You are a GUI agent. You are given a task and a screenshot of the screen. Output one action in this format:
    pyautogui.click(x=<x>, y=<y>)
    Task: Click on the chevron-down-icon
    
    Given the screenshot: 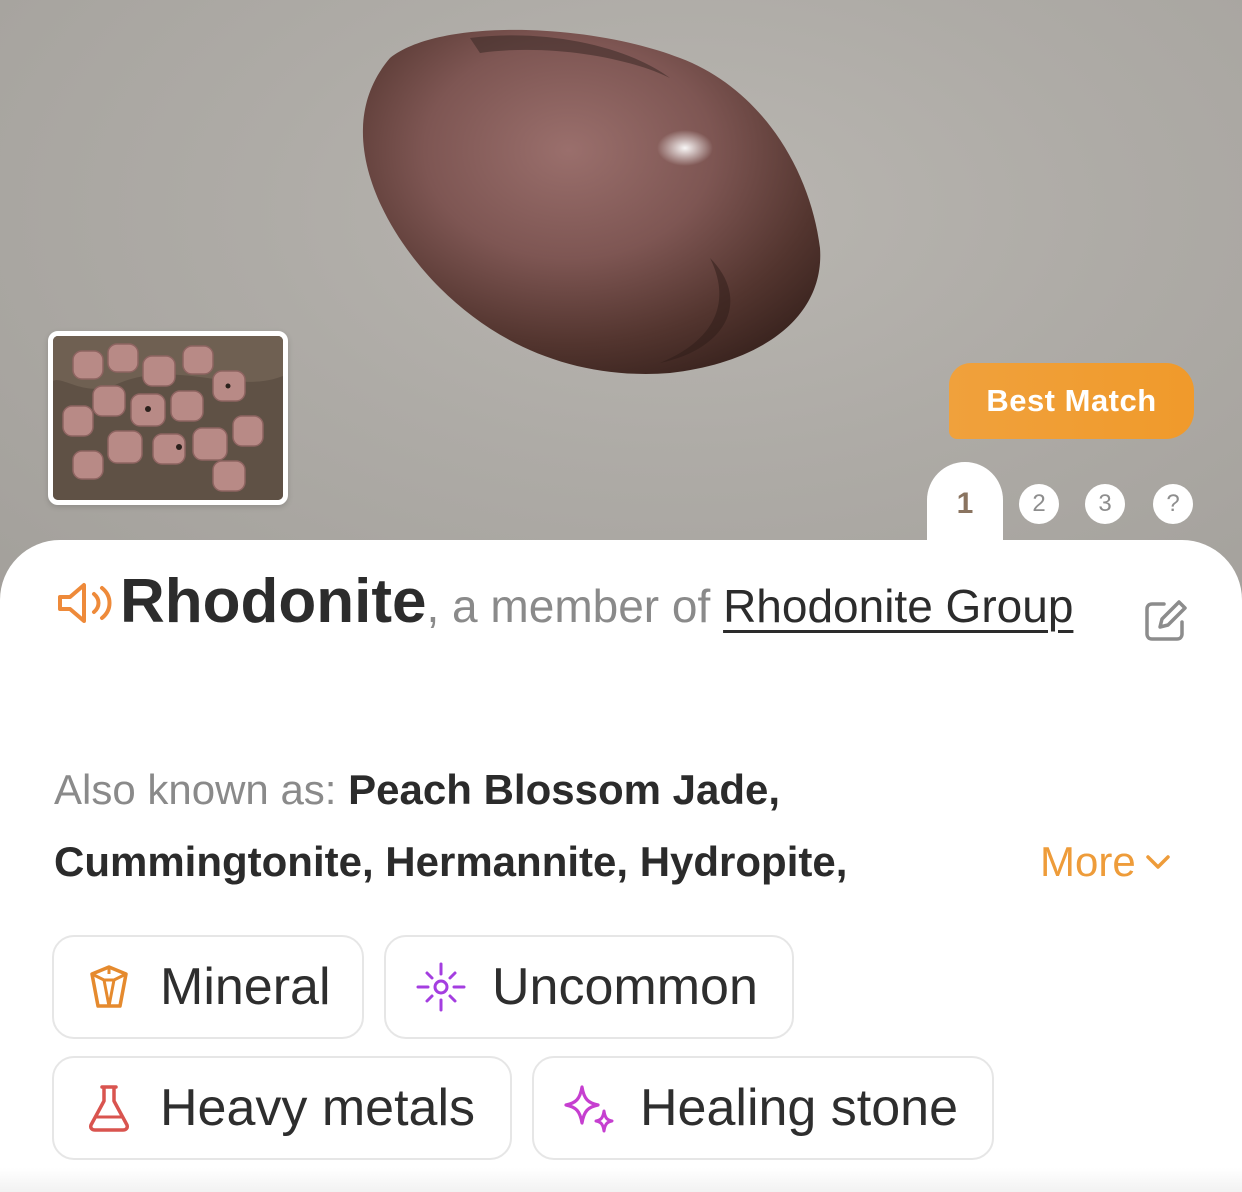 What is the action you would take?
    pyautogui.click(x=1157, y=862)
    